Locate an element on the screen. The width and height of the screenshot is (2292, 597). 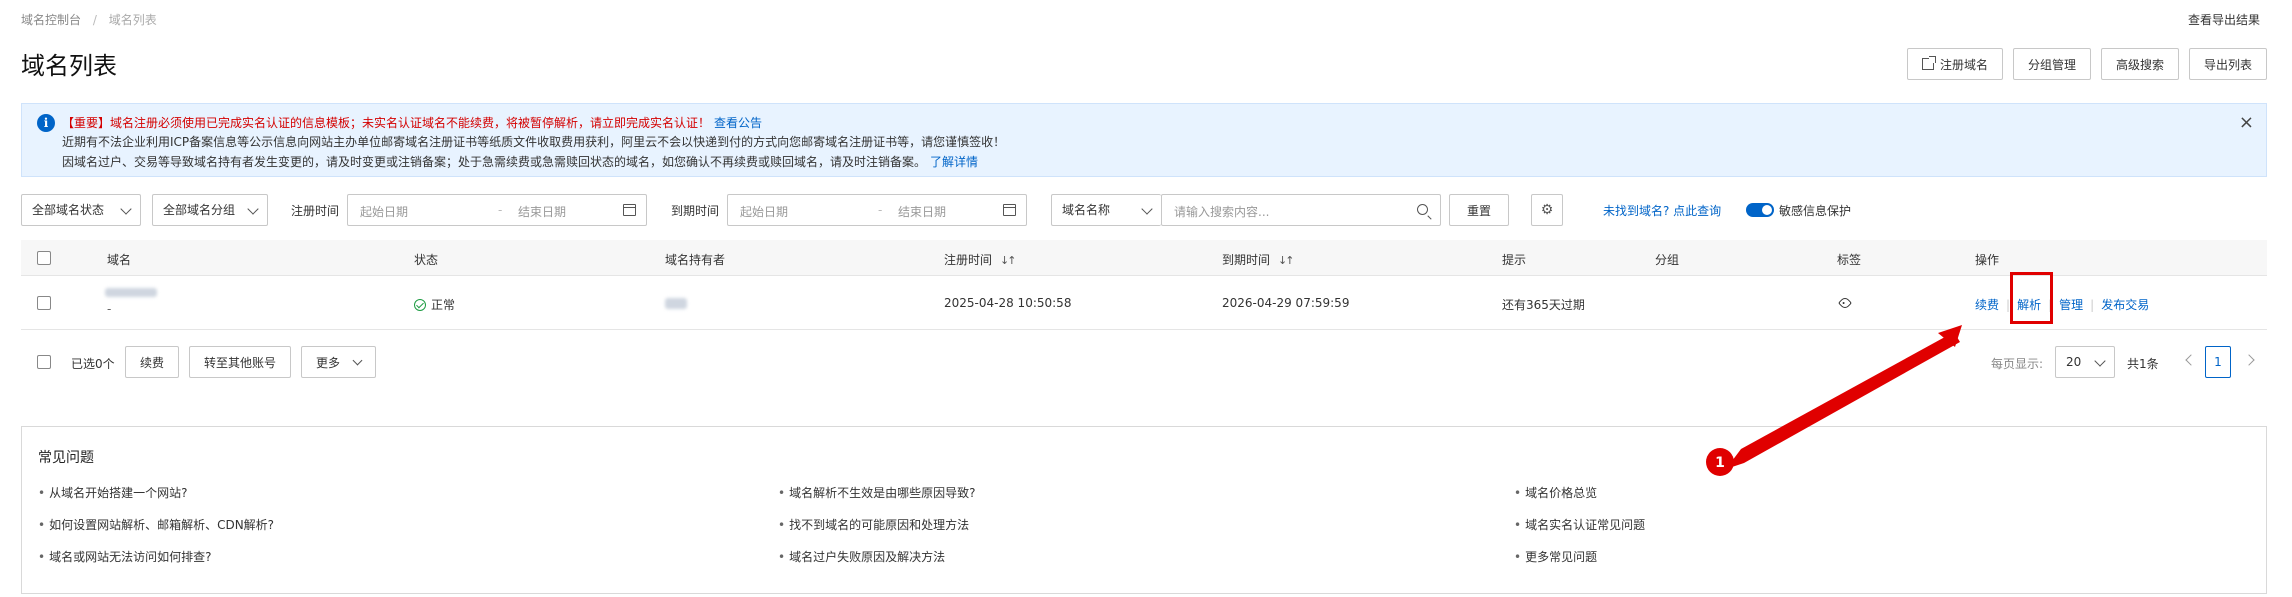
per-page-value: 20 is located at coordinates (2074, 362).